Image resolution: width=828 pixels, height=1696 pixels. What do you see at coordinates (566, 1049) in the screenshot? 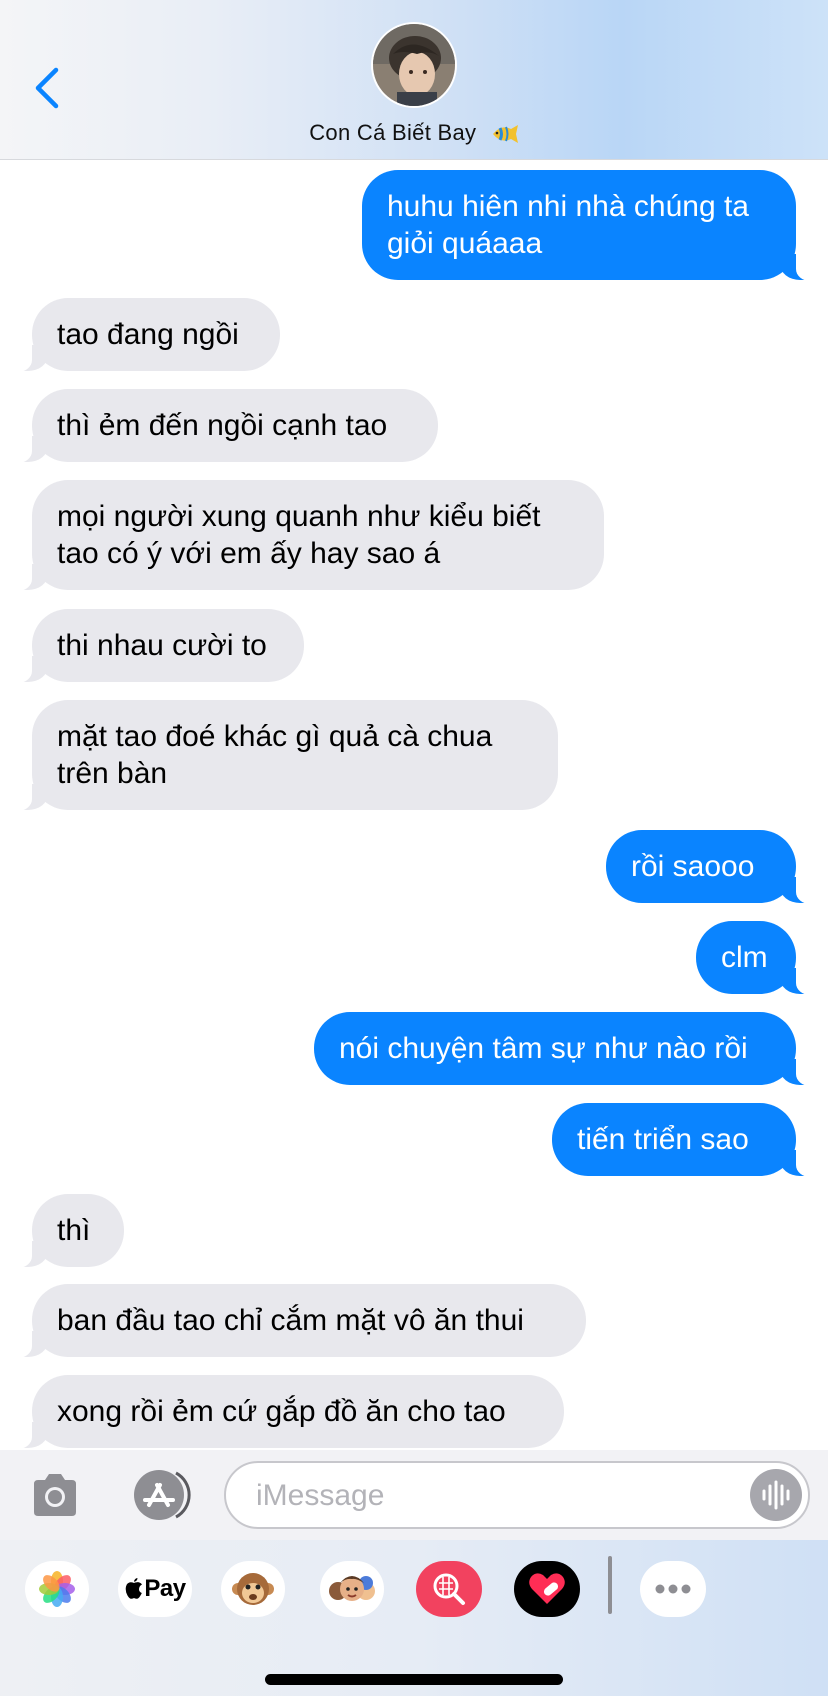
I see `message-bubble-sent: nói chuyện tâm sự như nào rồi` at bounding box center [566, 1049].